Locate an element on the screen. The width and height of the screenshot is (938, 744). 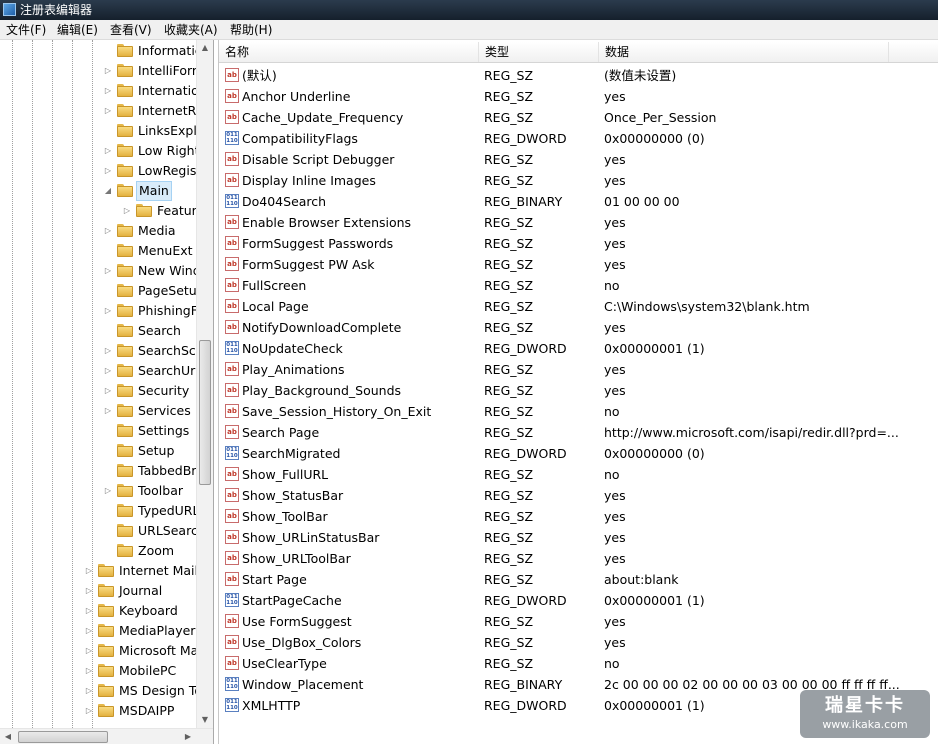
column-header-type: 类型 is located at coordinates (539, 52).